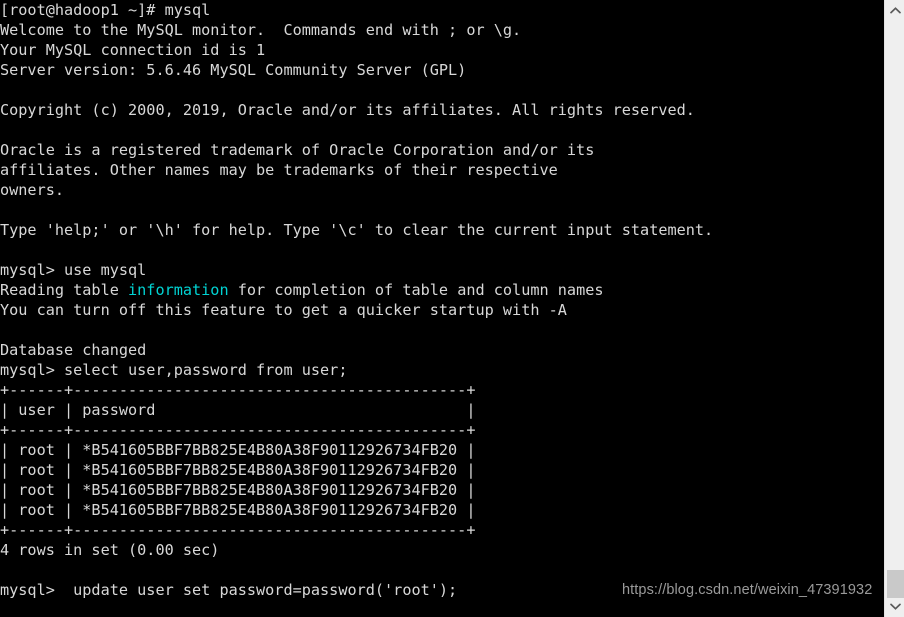 This screenshot has height=617, width=904. I want to click on terminal-line: 4 rows in set (0.00 sec), so click(110, 550).